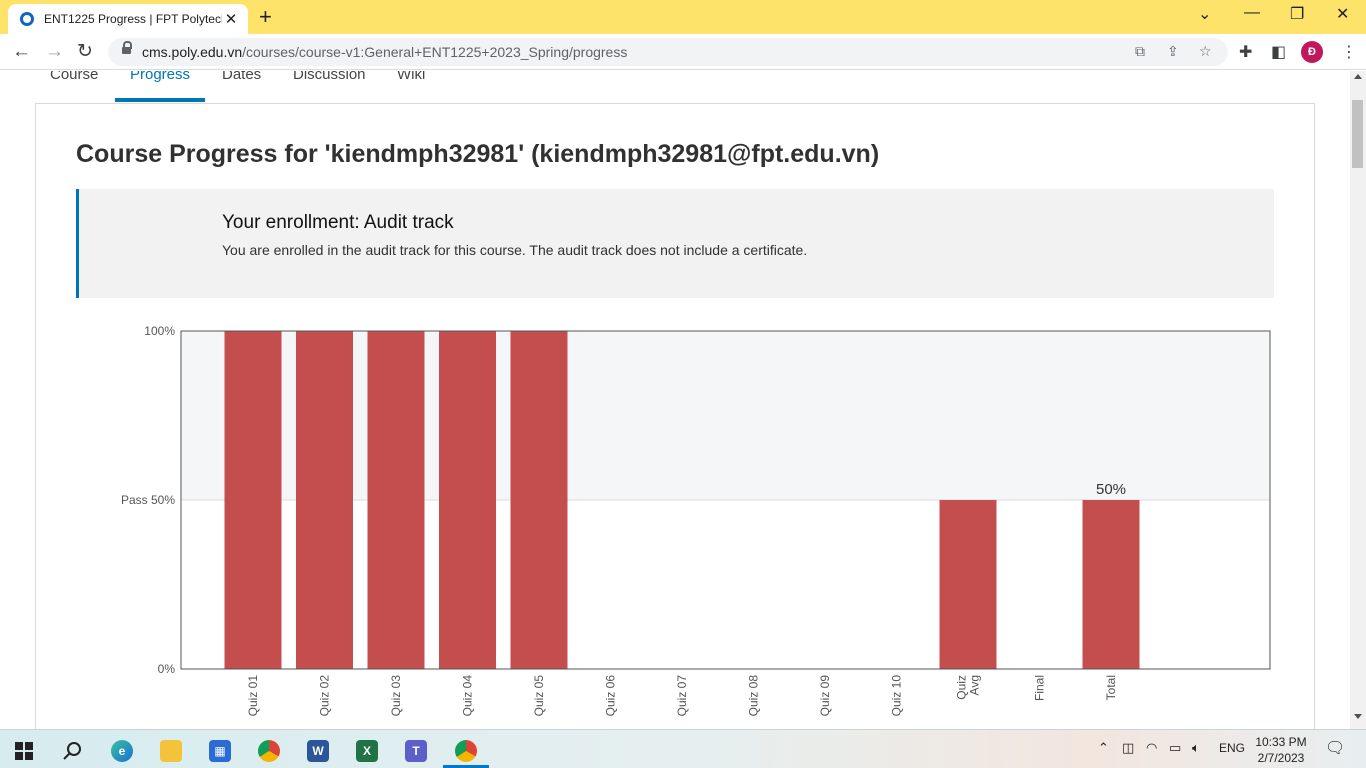 This screenshot has width=1366, height=768. Describe the element at coordinates (1140, 51) in the screenshot. I see `translate-icon: ⧉` at that location.